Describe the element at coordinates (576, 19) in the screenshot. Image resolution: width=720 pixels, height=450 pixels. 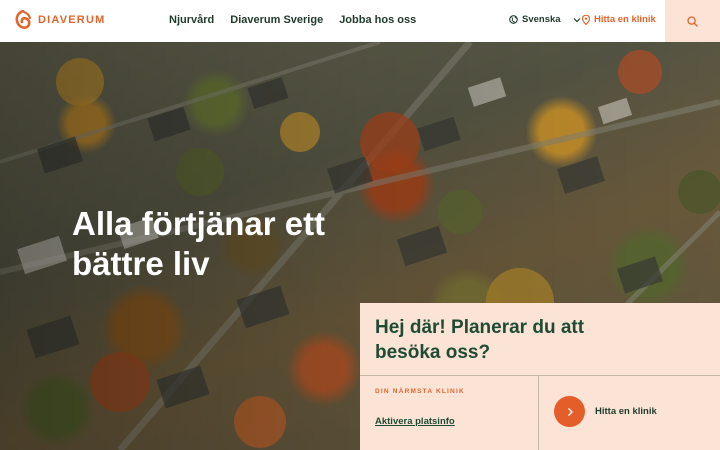
I see `chevron-down-icon` at that location.